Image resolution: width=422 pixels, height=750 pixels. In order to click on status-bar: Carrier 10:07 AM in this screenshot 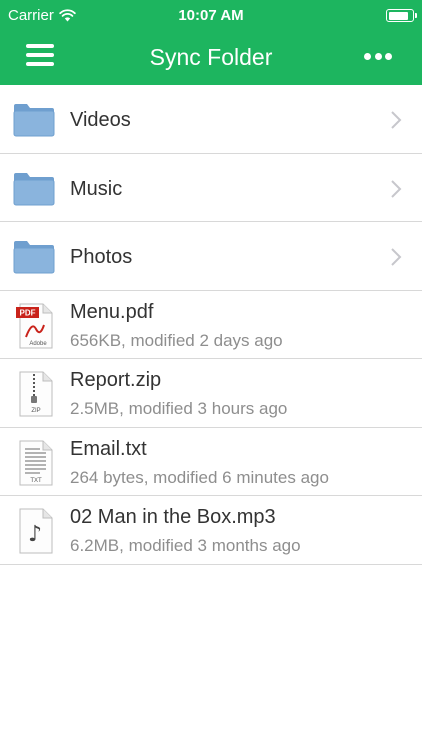, I will do `click(211, 15)`.